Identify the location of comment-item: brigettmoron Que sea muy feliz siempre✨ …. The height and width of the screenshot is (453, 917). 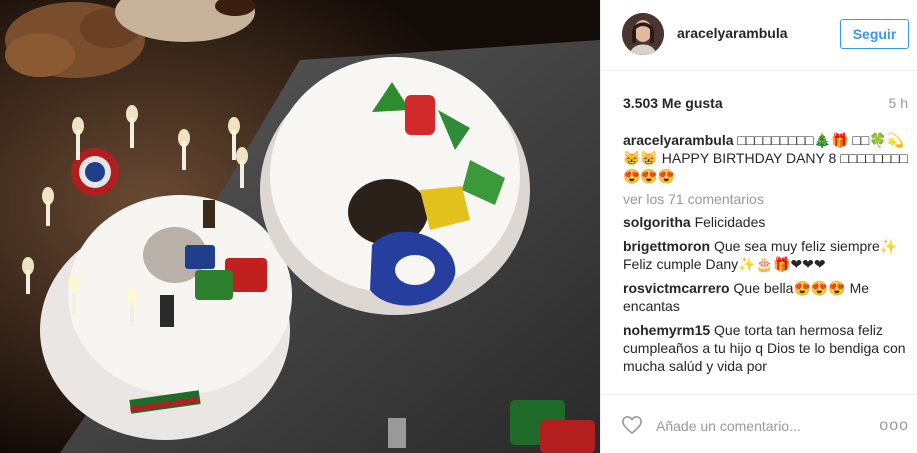
(765, 255).